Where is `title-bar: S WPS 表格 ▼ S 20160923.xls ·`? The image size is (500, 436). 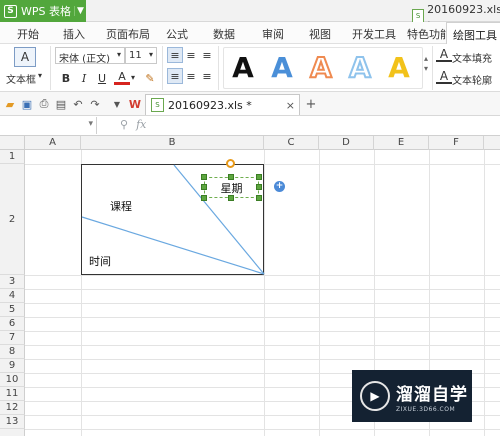 title-bar: S WPS 表格 ▼ S 20160923.xls · is located at coordinates (250, 14).